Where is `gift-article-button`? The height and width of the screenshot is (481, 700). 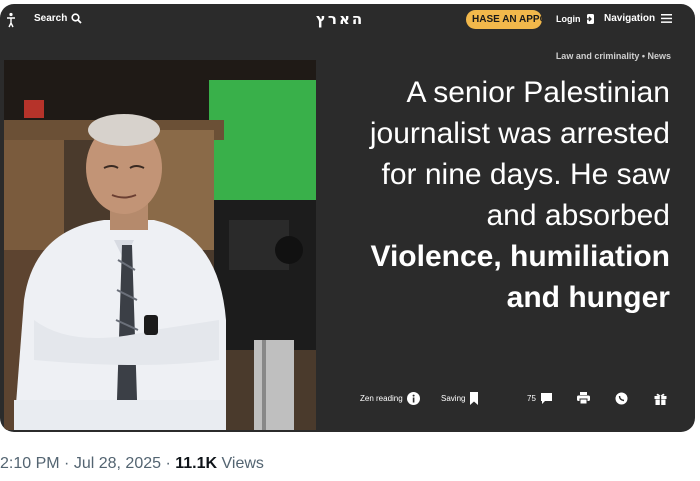 gift-article-button is located at coordinates (660, 398).